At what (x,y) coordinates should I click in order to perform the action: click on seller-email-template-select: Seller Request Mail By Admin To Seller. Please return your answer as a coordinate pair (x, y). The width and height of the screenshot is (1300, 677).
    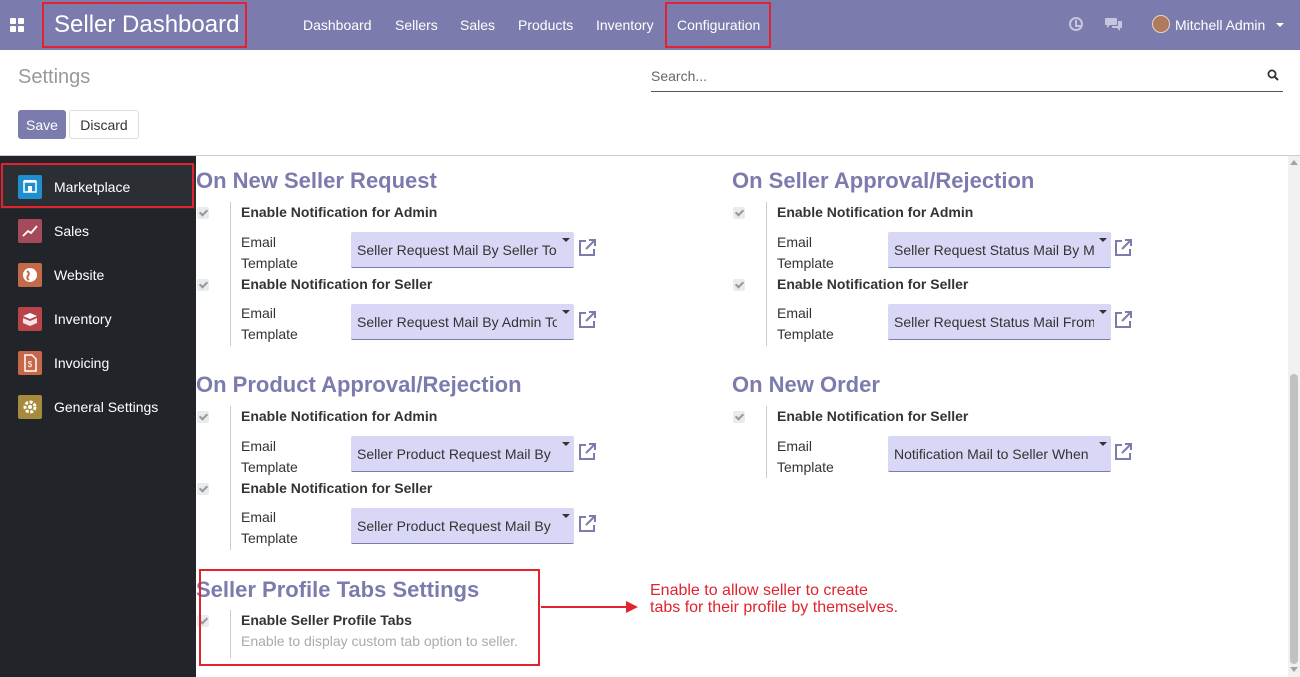
    Looking at the image, I should click on (462, 322).